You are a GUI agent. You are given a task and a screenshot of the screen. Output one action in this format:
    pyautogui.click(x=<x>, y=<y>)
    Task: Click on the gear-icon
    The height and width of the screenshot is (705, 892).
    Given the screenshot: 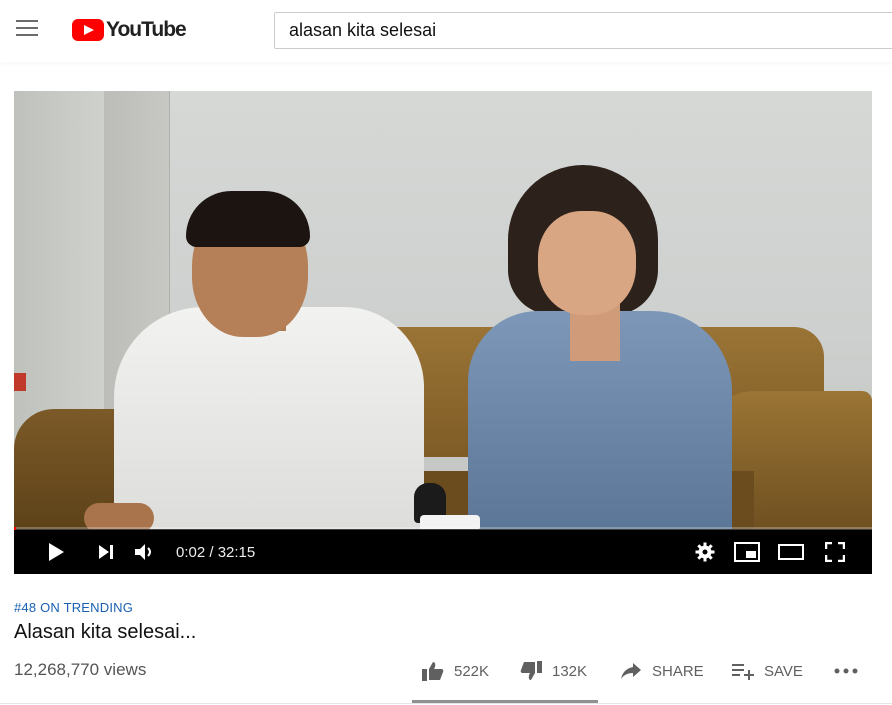 What is the action you would take?
    pyautogui.click(x=705, y=552)
    